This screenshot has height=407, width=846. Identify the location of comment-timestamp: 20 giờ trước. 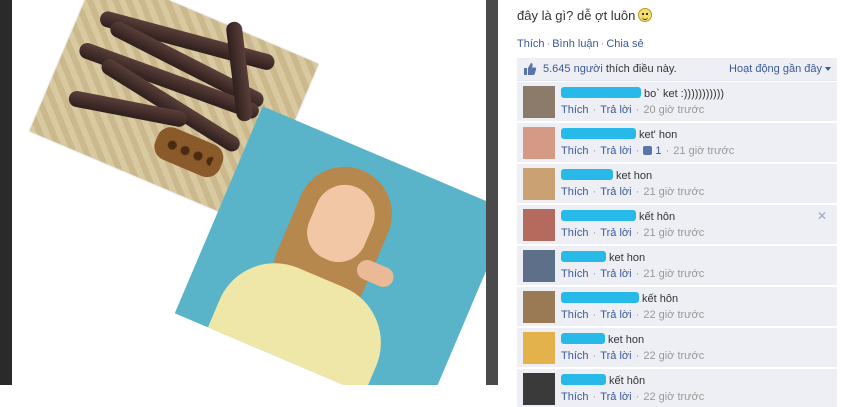
(673, 110).